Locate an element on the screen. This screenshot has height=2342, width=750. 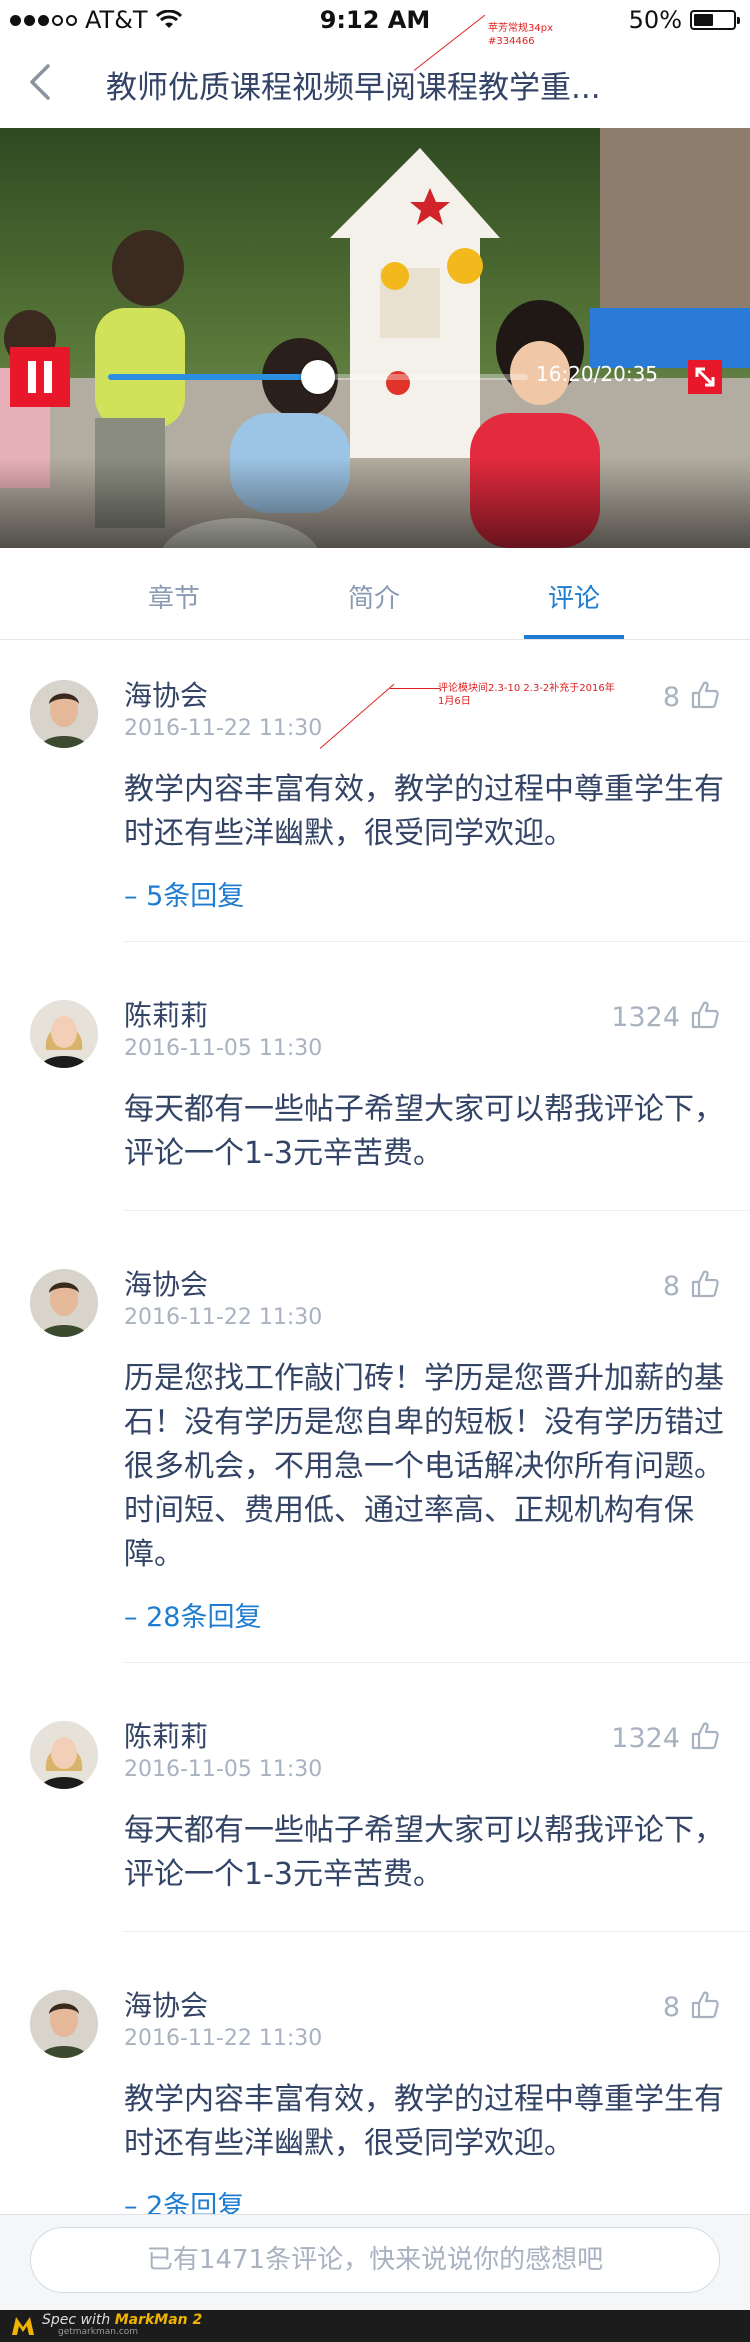
comment-bar: 已有1471条评论，快来说说你的感想吧 is located at coordinates (375, 2262).